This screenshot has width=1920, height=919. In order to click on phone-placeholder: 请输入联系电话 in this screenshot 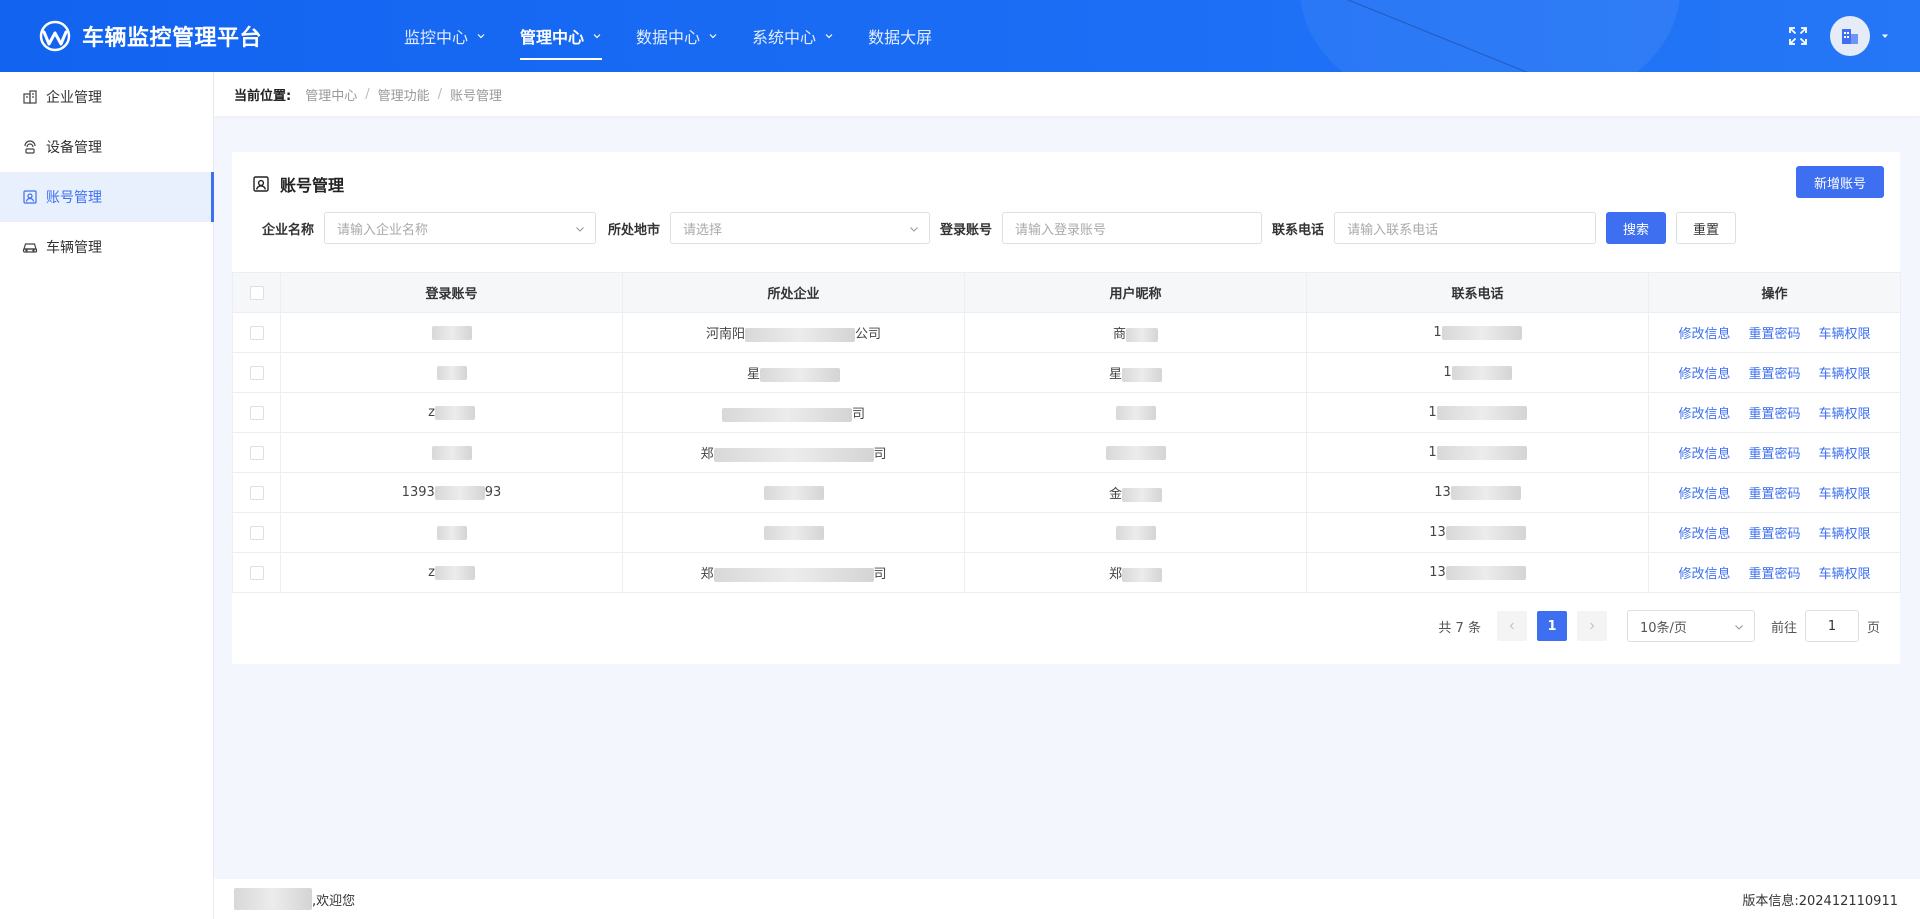, I will do `click(1393, 230)`.